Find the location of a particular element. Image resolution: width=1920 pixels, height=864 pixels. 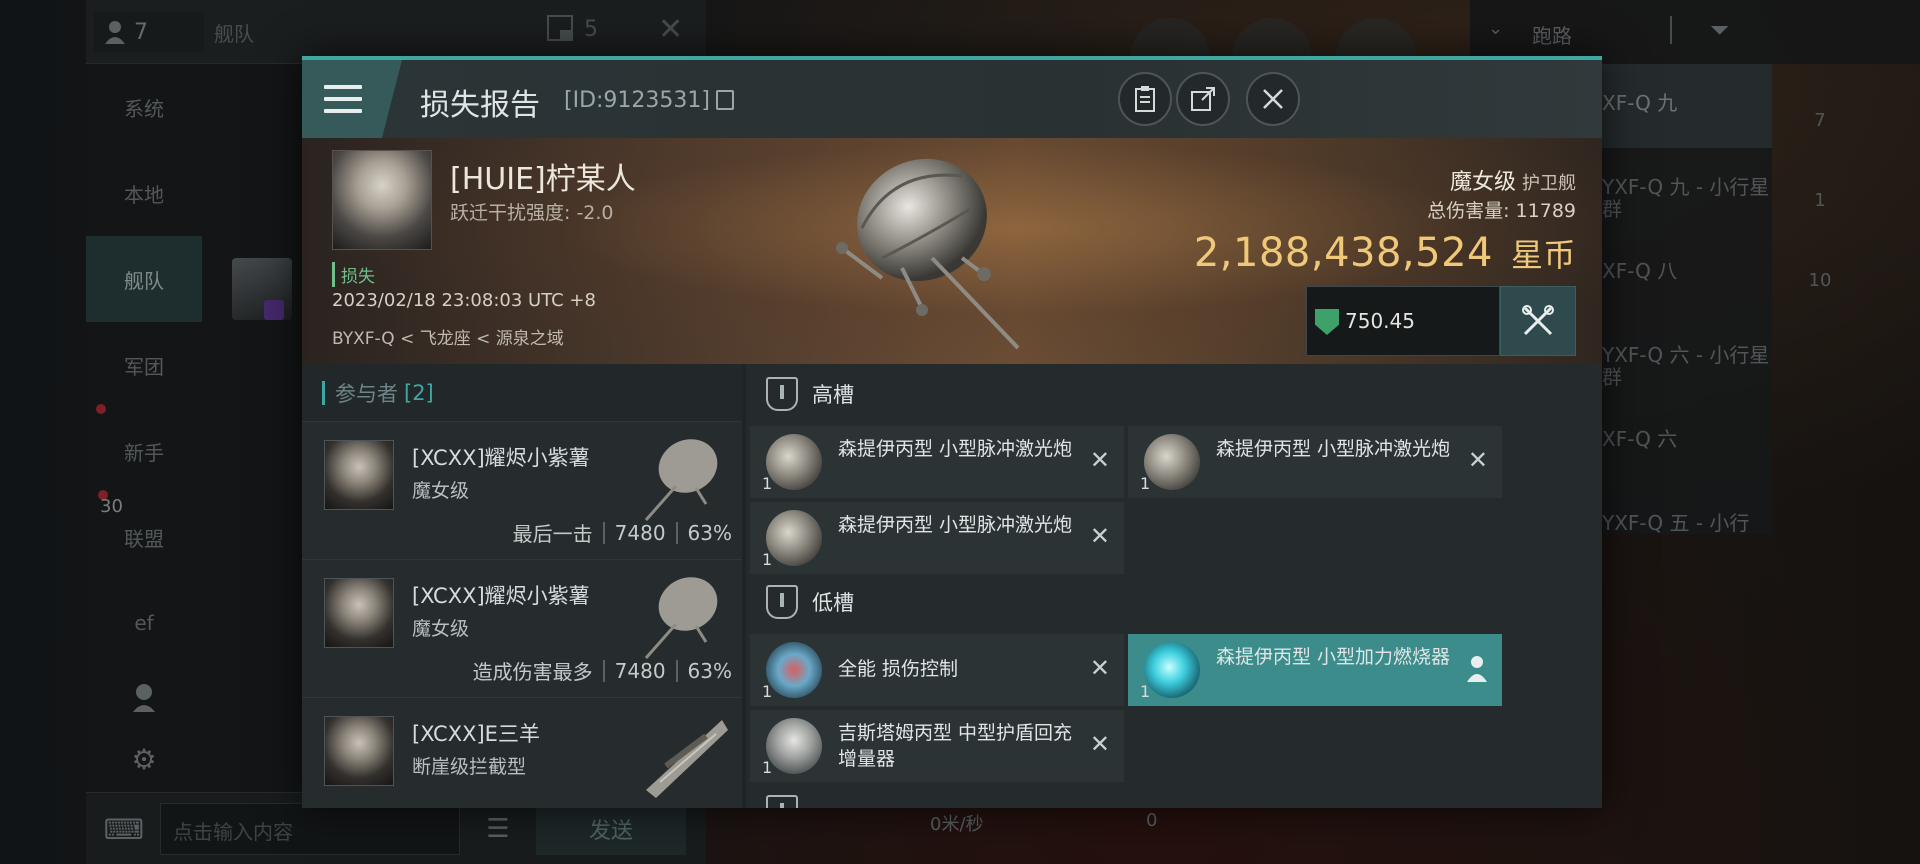

participant-tag: 最后一击 is located at coordinates (552, 534).